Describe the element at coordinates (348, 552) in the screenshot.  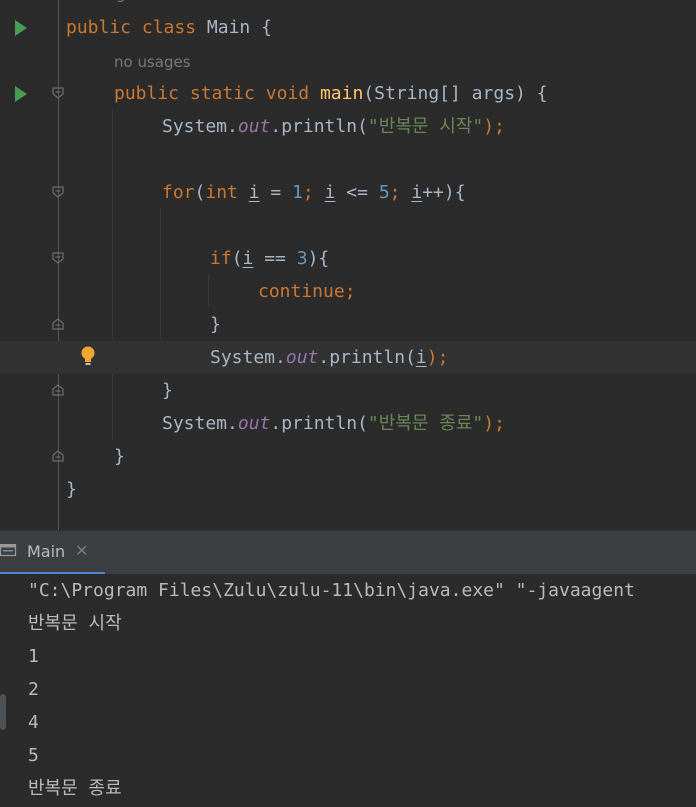
I see `run-tool-header: Main ✕` at that location.